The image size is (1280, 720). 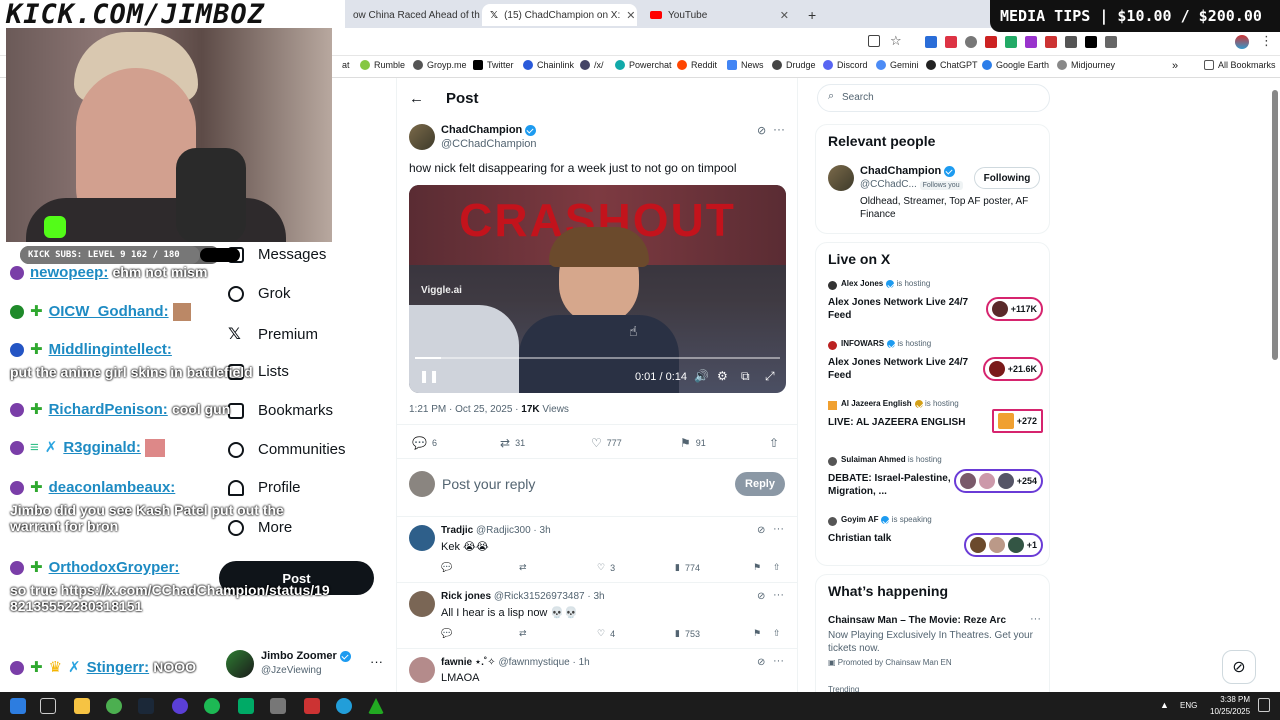 I want to click on views-action: ▮ 753, so click(x=687, y=633).